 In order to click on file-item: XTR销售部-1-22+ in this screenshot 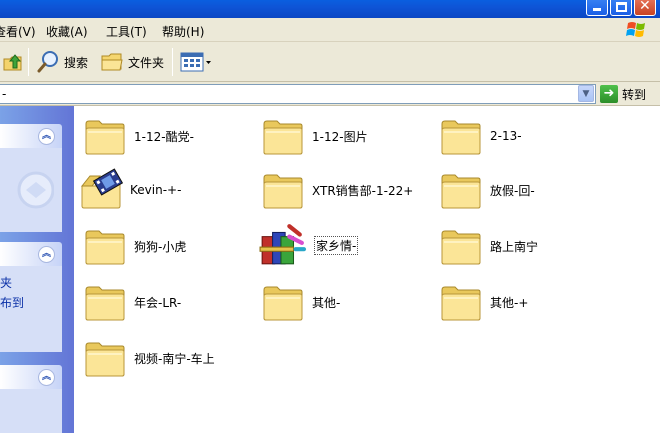, I will do `click(336, 190)`.